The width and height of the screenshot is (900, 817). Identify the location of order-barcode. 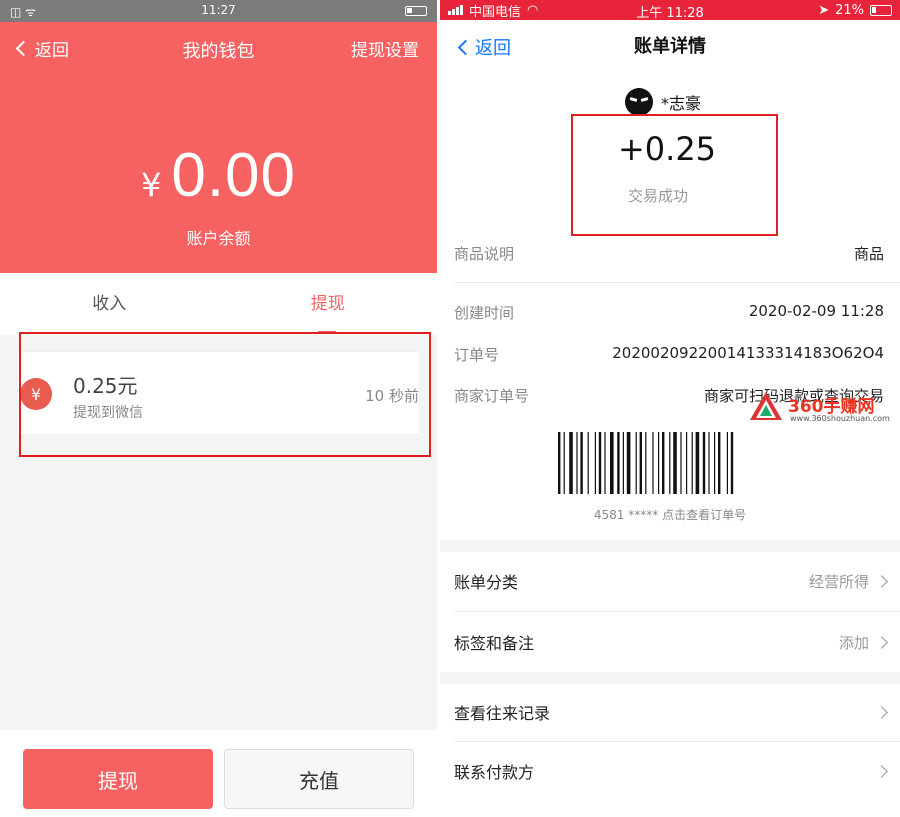
(668, 463).